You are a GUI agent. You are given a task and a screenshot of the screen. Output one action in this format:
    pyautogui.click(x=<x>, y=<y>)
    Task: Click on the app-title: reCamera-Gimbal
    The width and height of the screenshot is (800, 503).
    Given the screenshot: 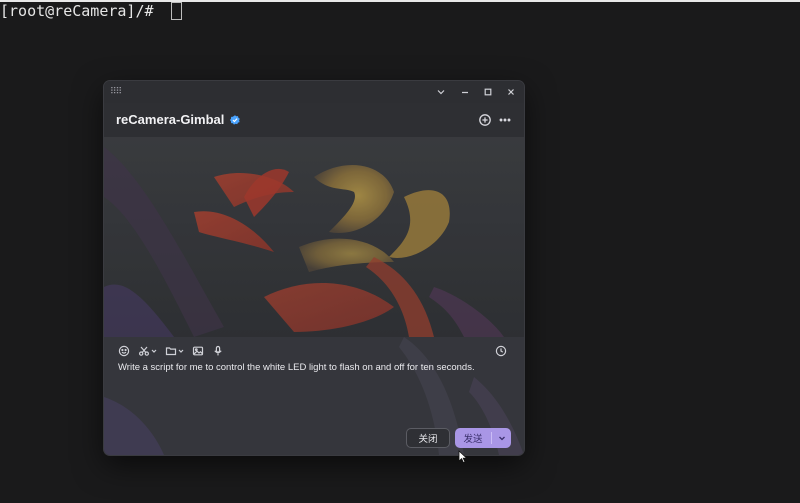 What is the action you would take?
    pyautogui.click(x=170, y=119)
    